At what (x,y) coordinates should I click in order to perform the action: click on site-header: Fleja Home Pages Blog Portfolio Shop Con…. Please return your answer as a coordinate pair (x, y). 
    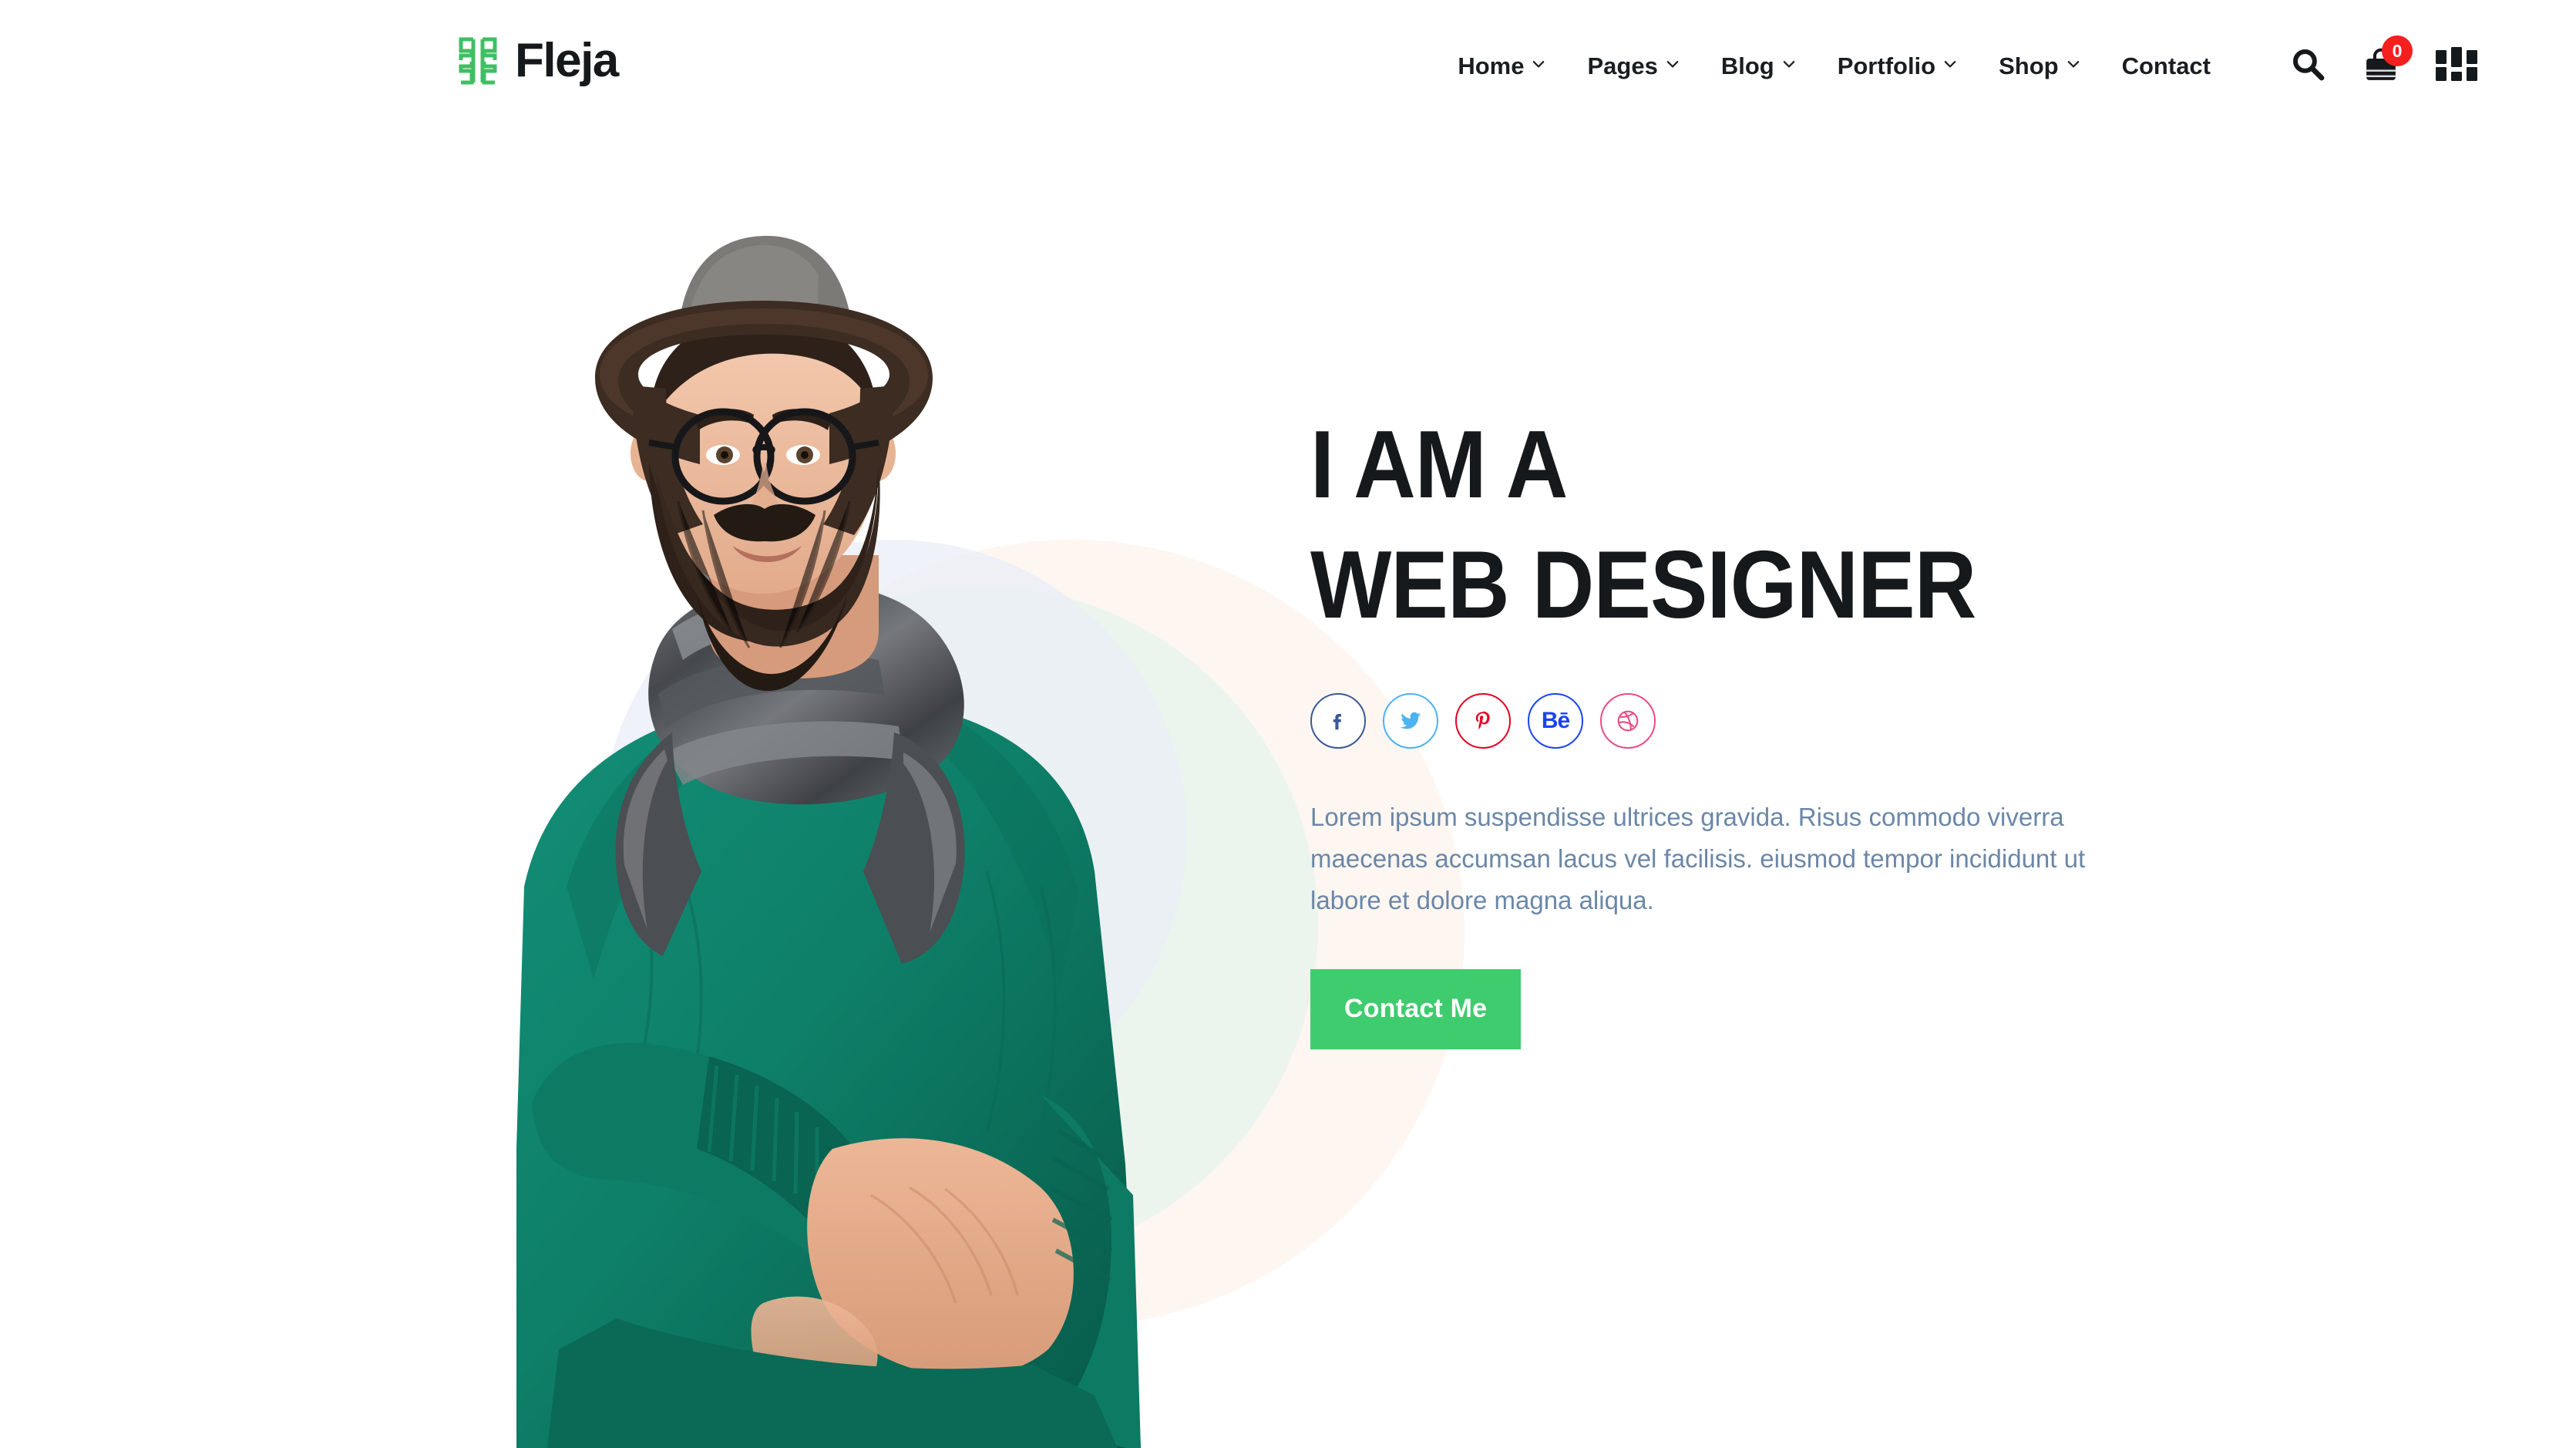
    Looking at the image, I should click on (1288, 70).